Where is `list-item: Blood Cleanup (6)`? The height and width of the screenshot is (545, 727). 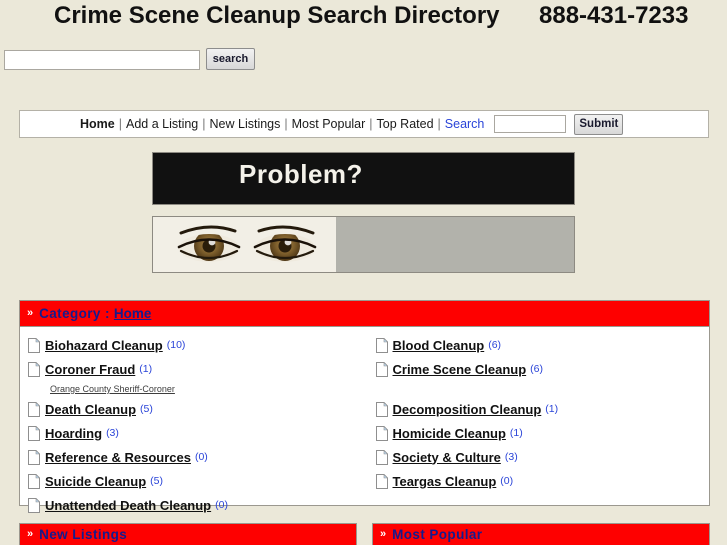
list-item: Blood Cleanup (6) is located at coordinates (542, 345).